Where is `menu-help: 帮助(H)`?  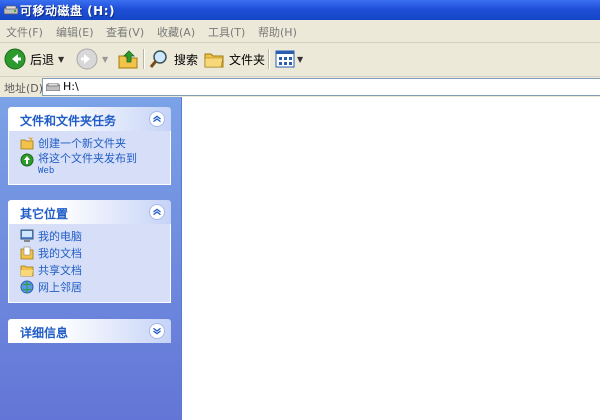 menu-help: 帮助(H) is located at coordinates (277, 32).